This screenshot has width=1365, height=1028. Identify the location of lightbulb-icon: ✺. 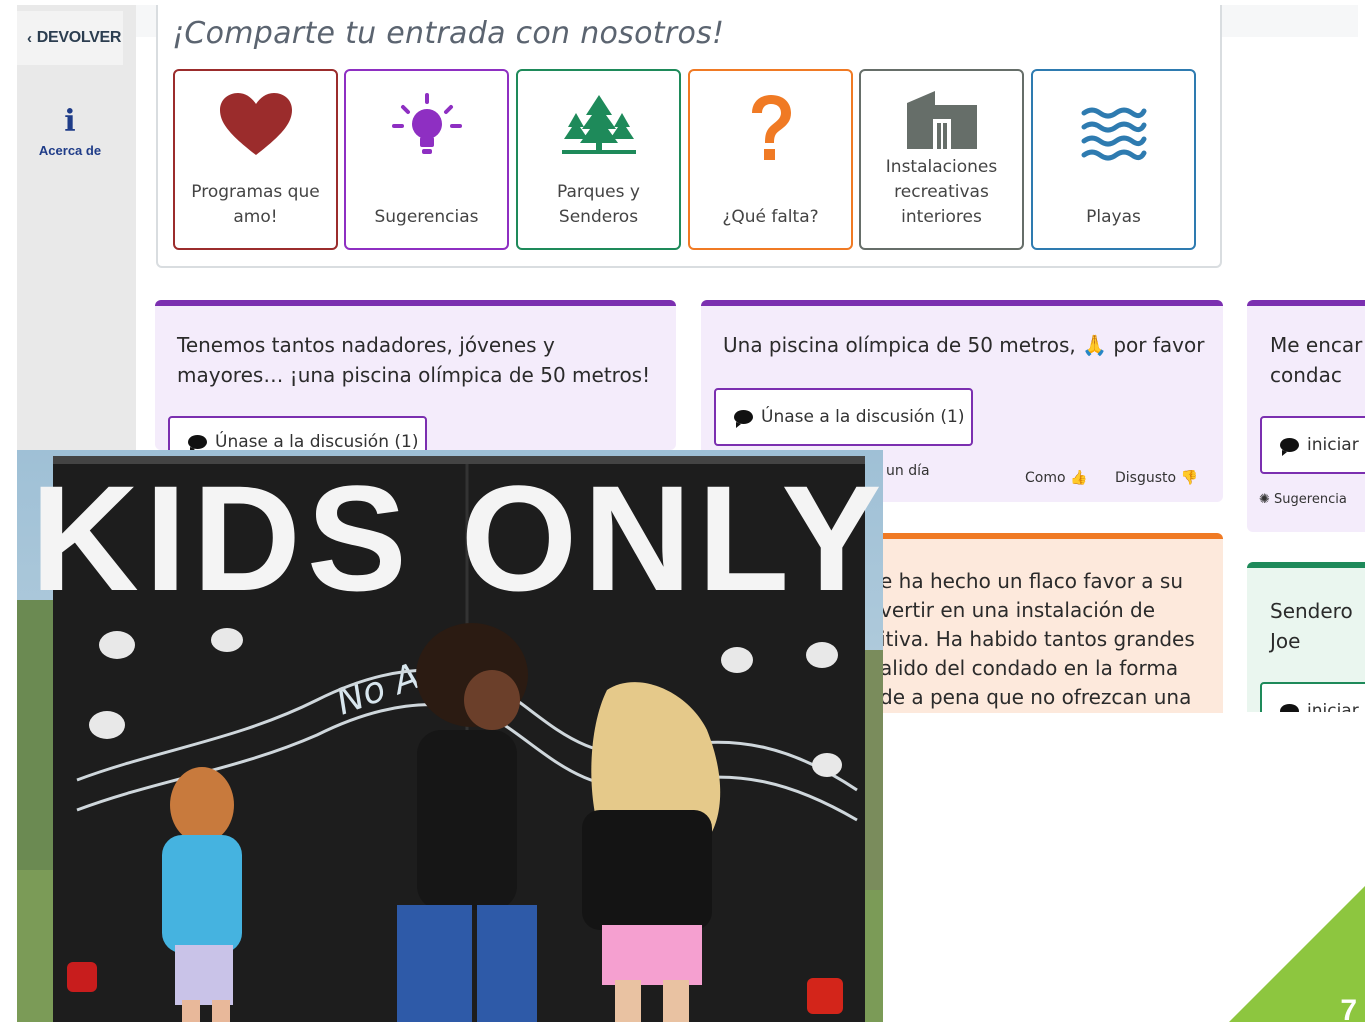
(1264, 499).